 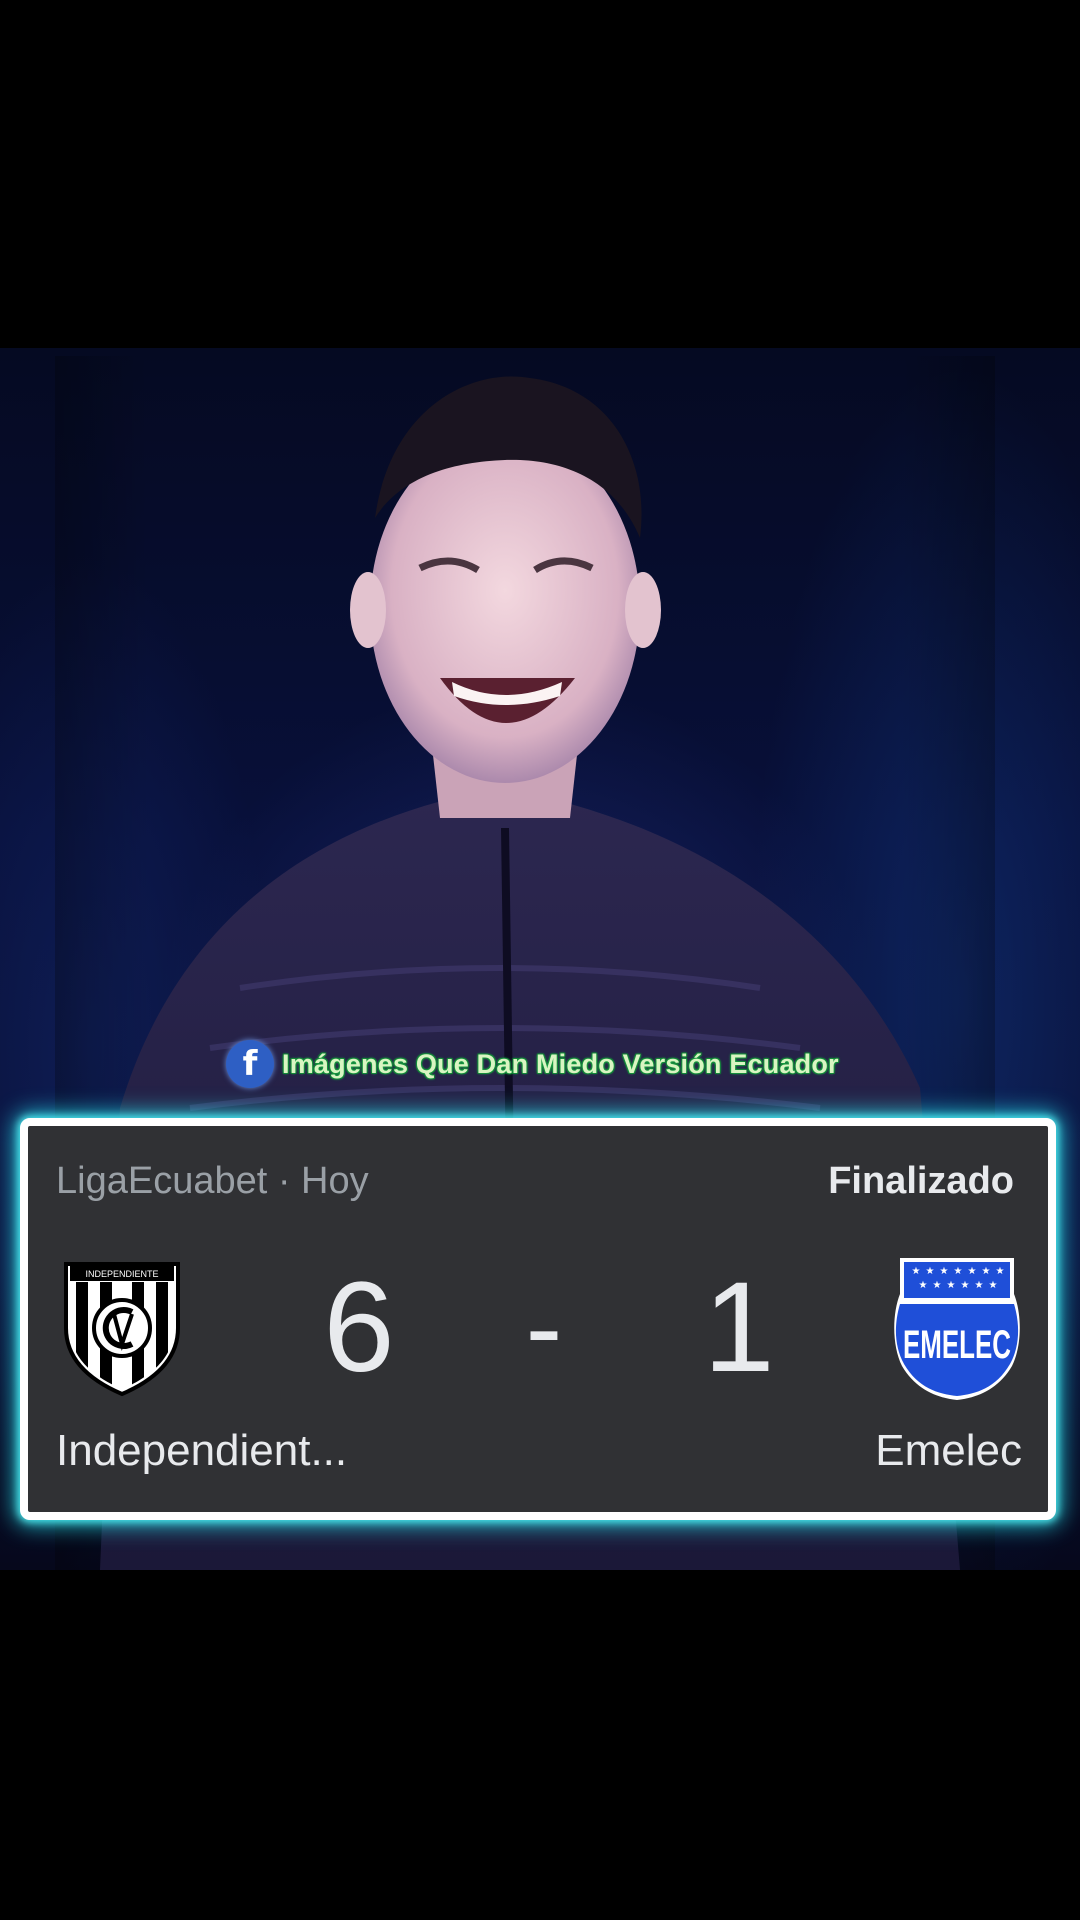 What do you see at coordinates (948, 1450) in the screenshot?
I see `away-team-name: Emelec` at bounding box center [948, 1450].